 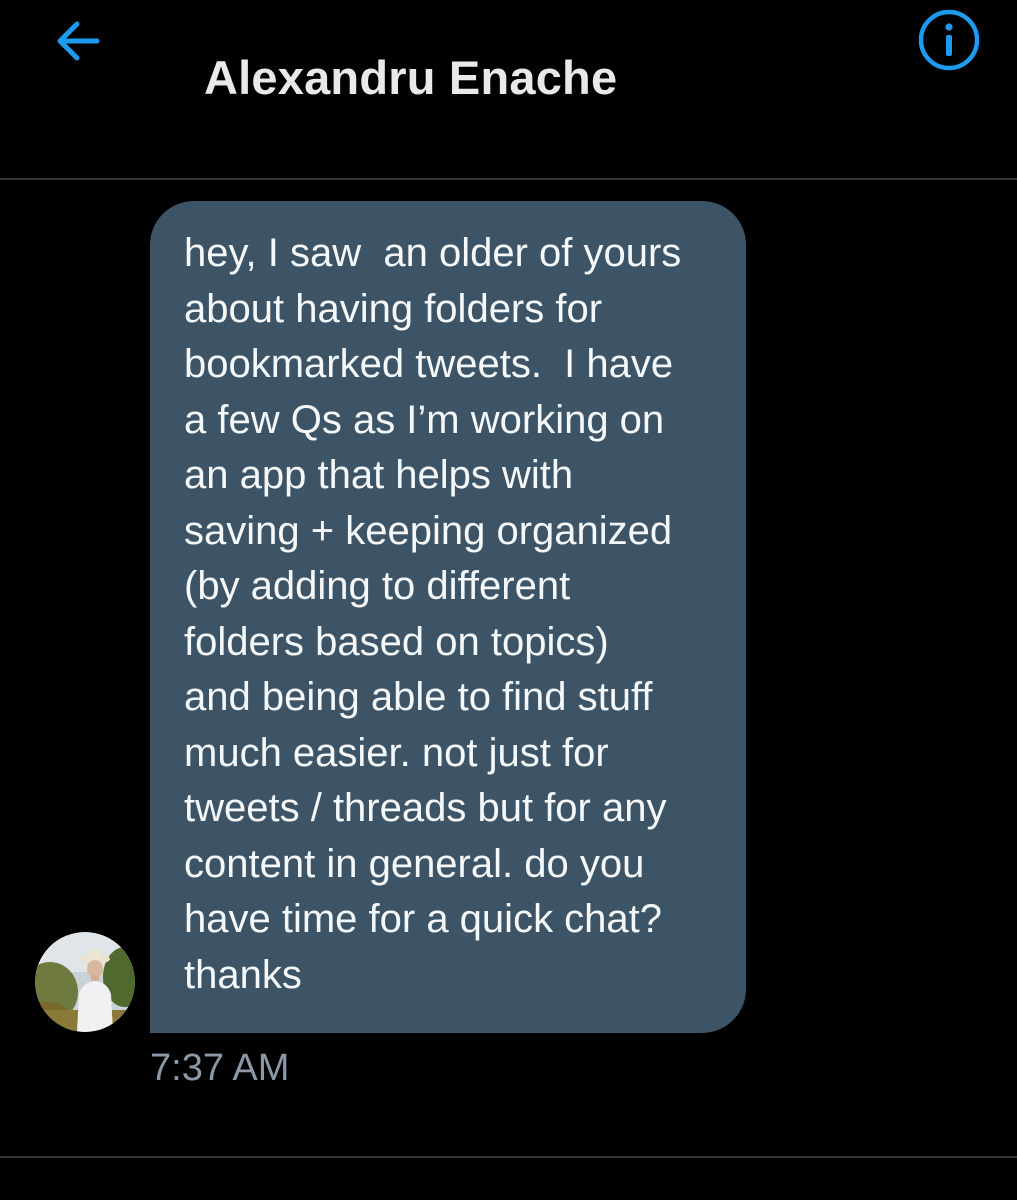 What do you see at coordinates (377, 586) in the screenshot?
I see `message-text-line: (by adding to different` at bounding box center [377, 586].